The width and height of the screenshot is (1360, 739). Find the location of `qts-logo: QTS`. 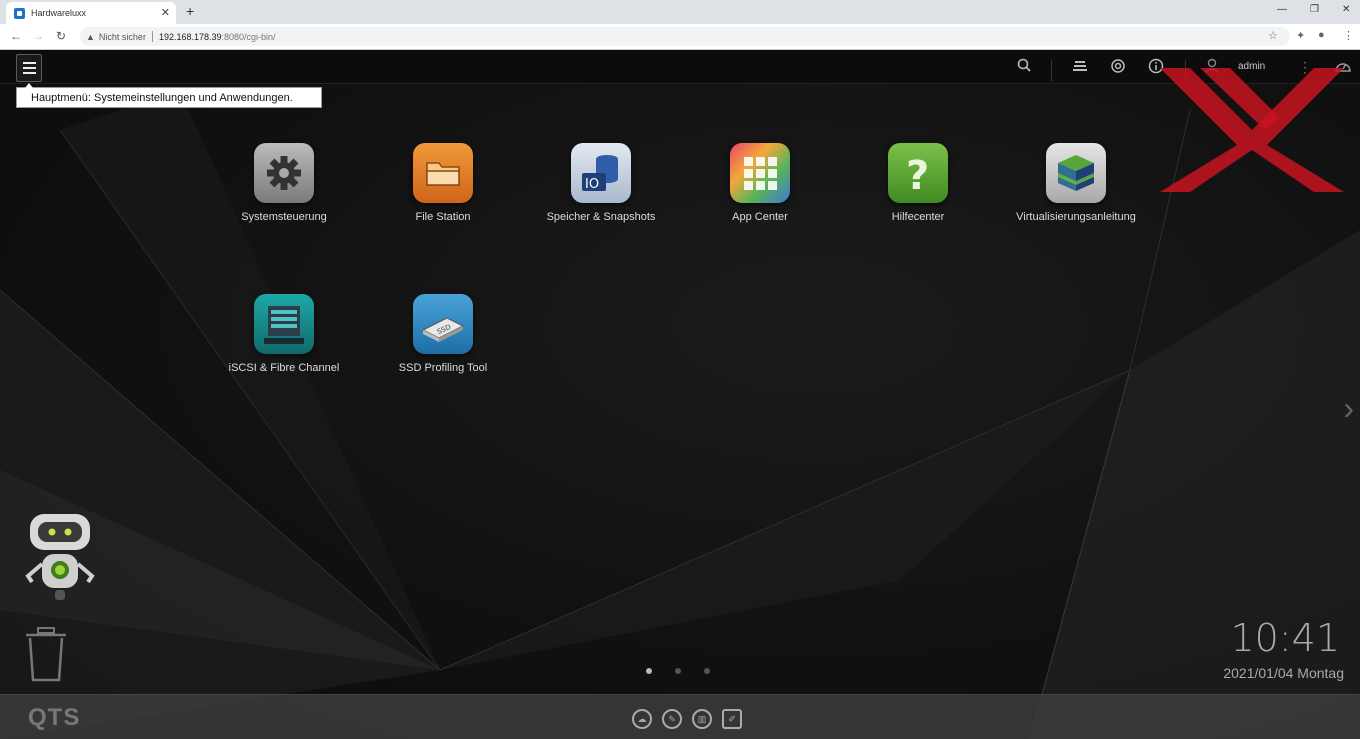

qts-logo: QTS is located at coordinates (54, 717).